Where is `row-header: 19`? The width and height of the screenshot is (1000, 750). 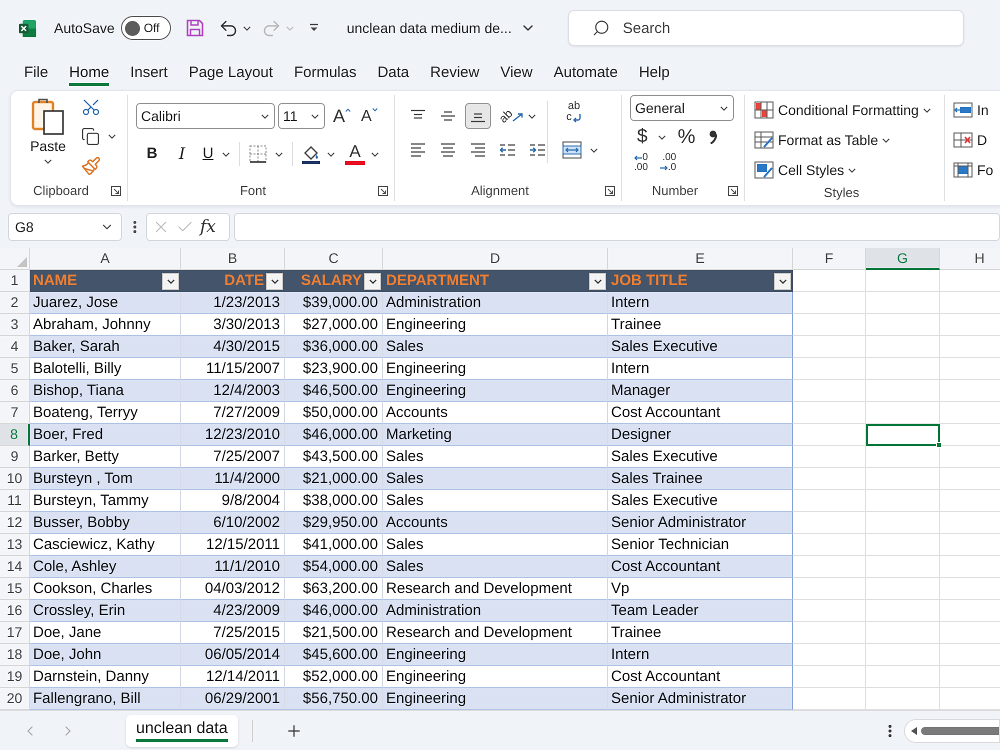
row-header: 19 is located at coordinates (15, 677).